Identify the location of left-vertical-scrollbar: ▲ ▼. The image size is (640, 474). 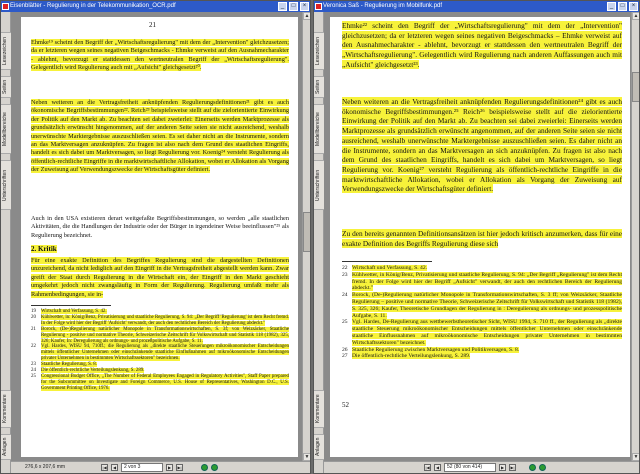
(306, 236).